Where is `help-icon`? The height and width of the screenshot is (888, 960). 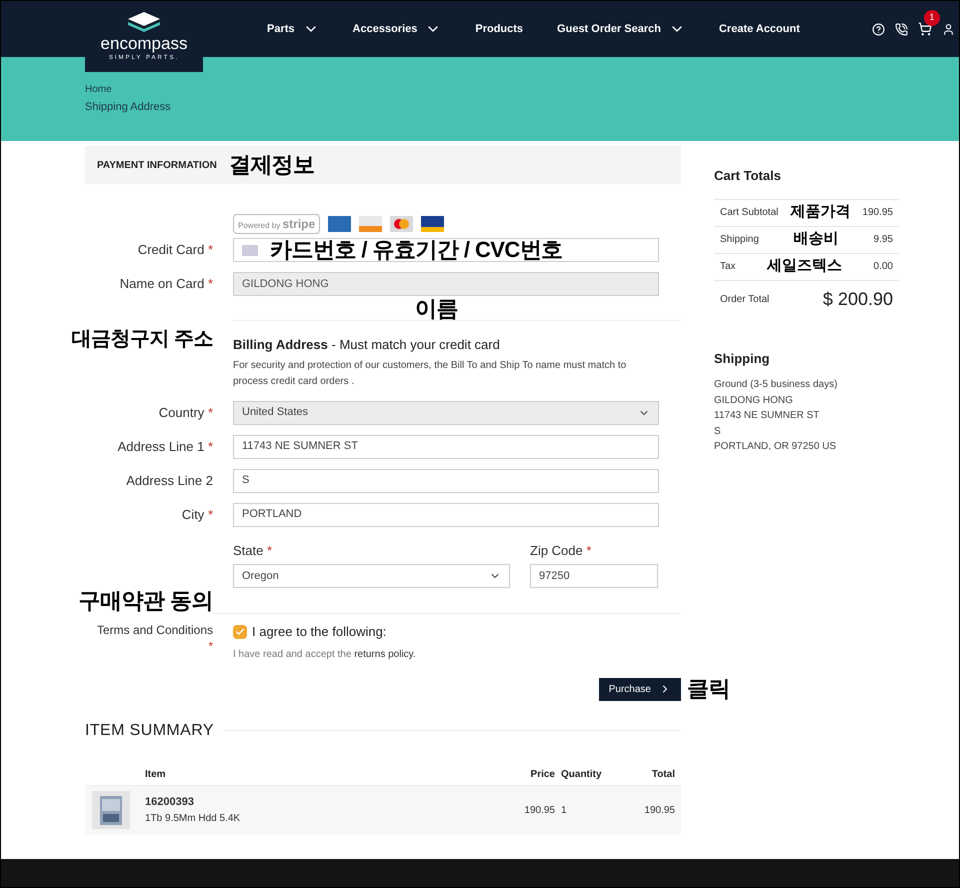 help-icon is located at coordinates (878, 29).